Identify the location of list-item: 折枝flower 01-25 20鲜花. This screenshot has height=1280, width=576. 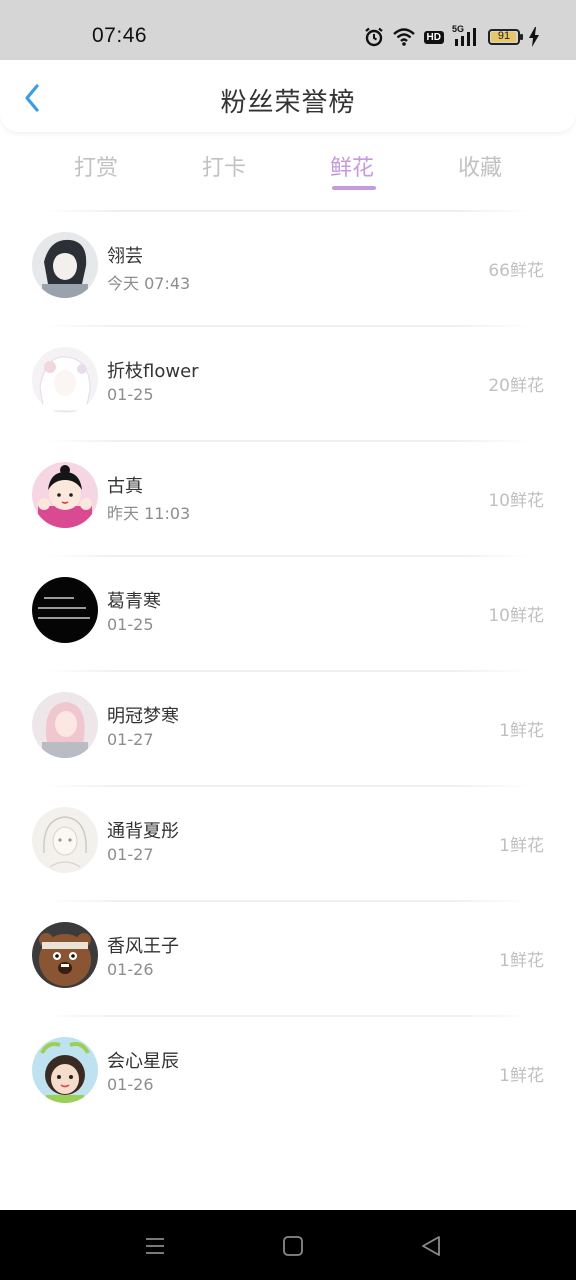
(288, 384).